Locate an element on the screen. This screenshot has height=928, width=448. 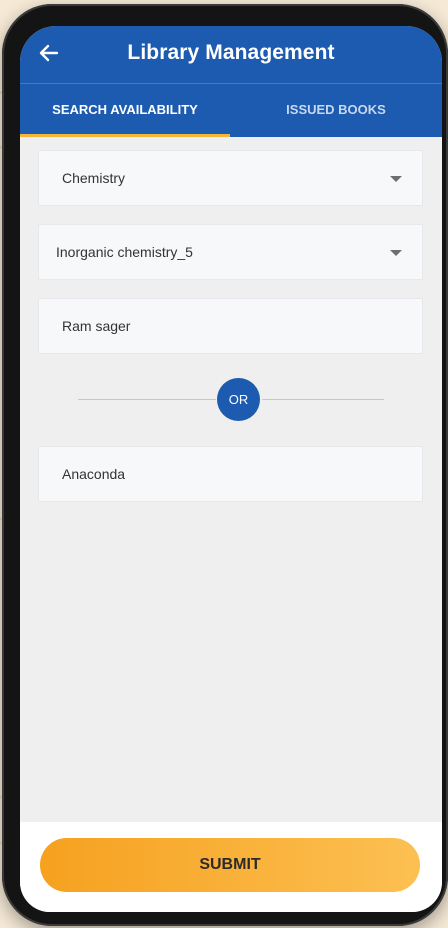
submit-button: SUBMIT is located at coordinates (230, 865).